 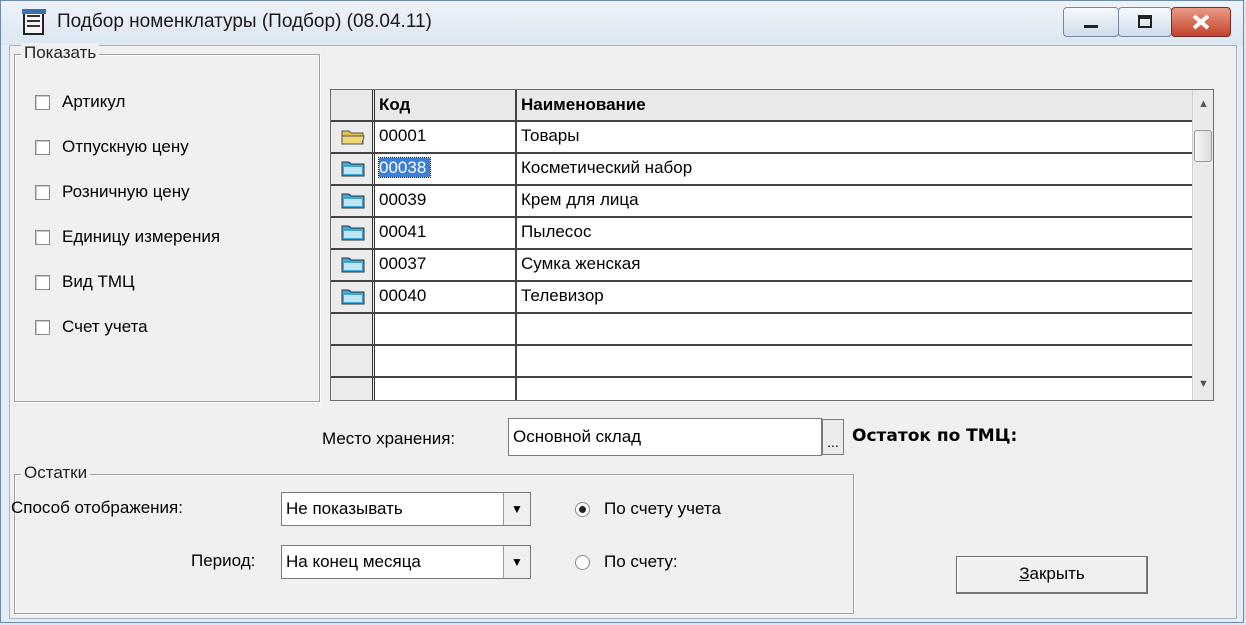 I want to click on period-select: На конец месяца ▼, so click(x=406, y=562).